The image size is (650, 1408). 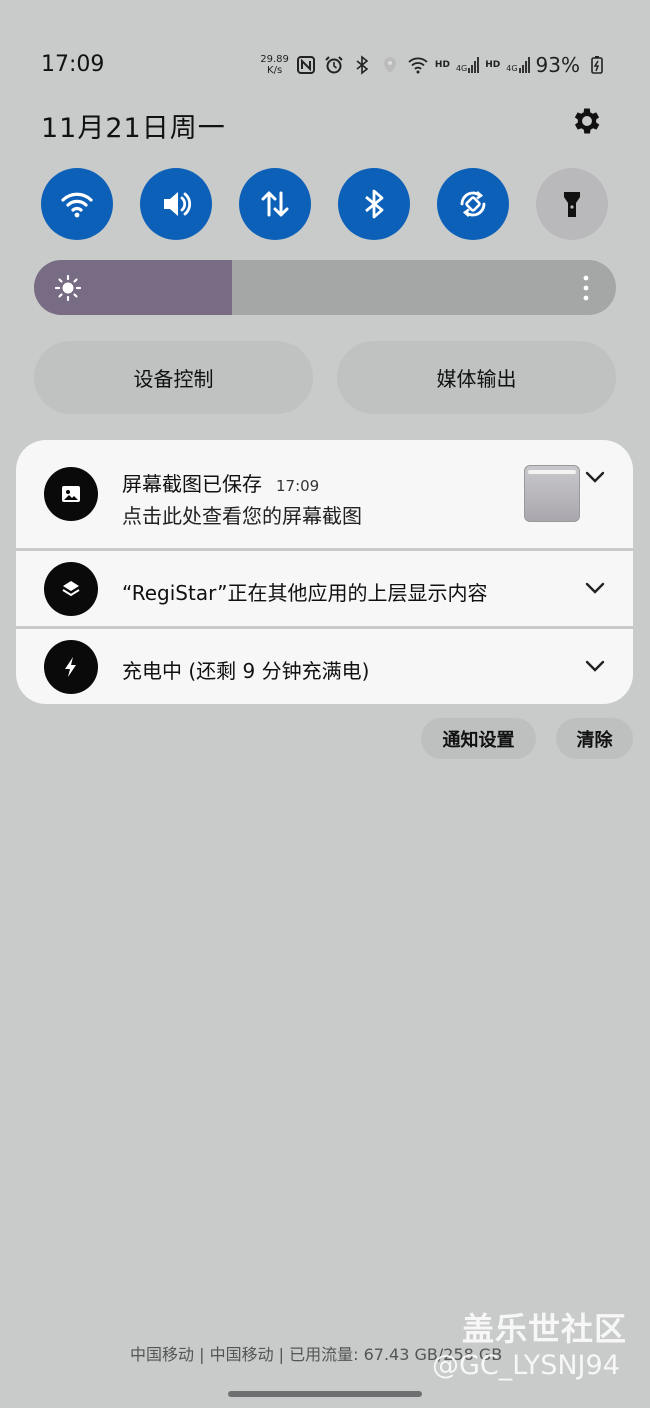 What do you see at coordinates (493, 65) in the screenshot?
I see `hd-indicator-2: HD` at bounding box center [493, 65].